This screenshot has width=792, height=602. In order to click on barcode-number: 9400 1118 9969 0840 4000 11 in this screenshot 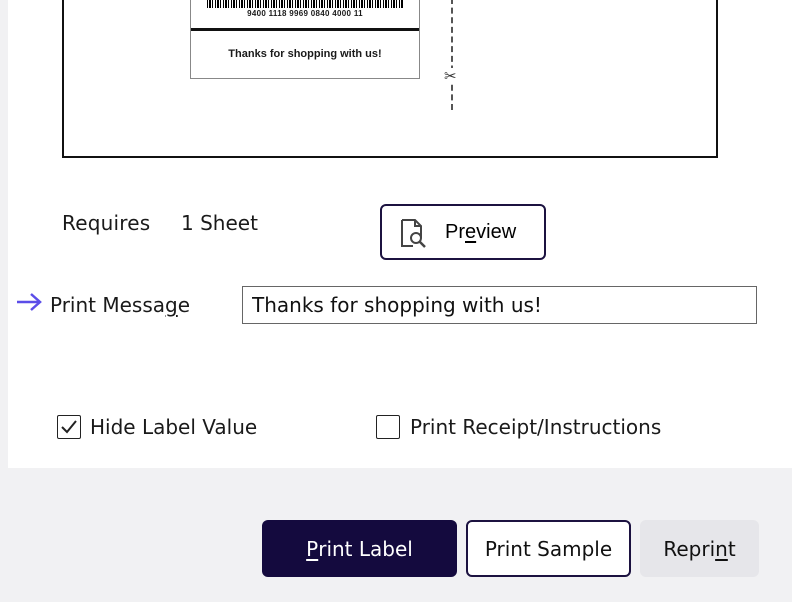, I will do `click(305, 13)`.